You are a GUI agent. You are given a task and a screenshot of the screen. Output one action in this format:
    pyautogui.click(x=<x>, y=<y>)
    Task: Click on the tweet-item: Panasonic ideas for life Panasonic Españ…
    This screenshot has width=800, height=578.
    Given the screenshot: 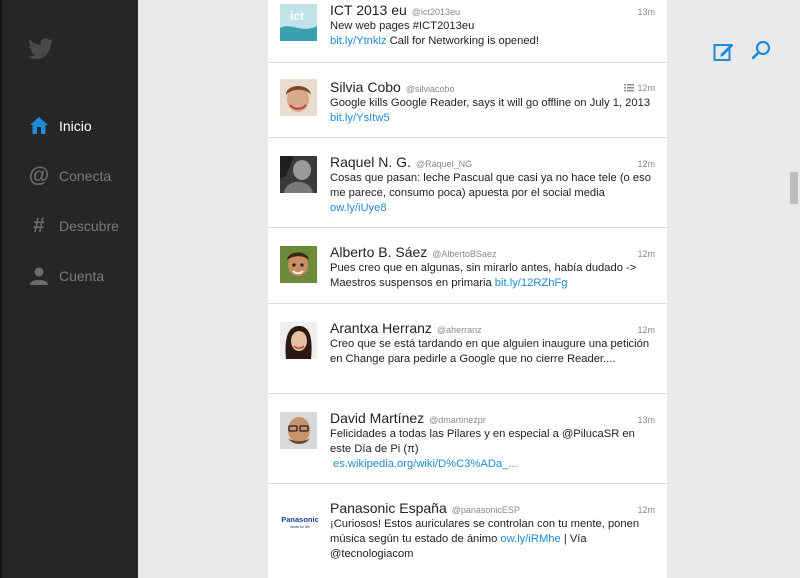 What is the action you would take?
    pyautogui.click(x=467, y=531)
    